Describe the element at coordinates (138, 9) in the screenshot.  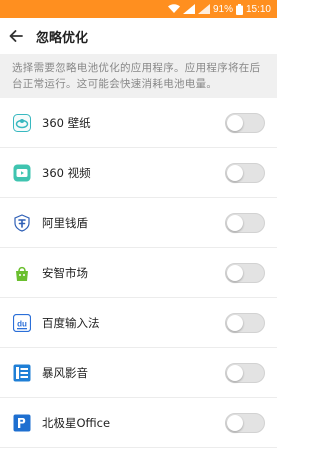
I see `status-bar: 91% 15:10` at that location.